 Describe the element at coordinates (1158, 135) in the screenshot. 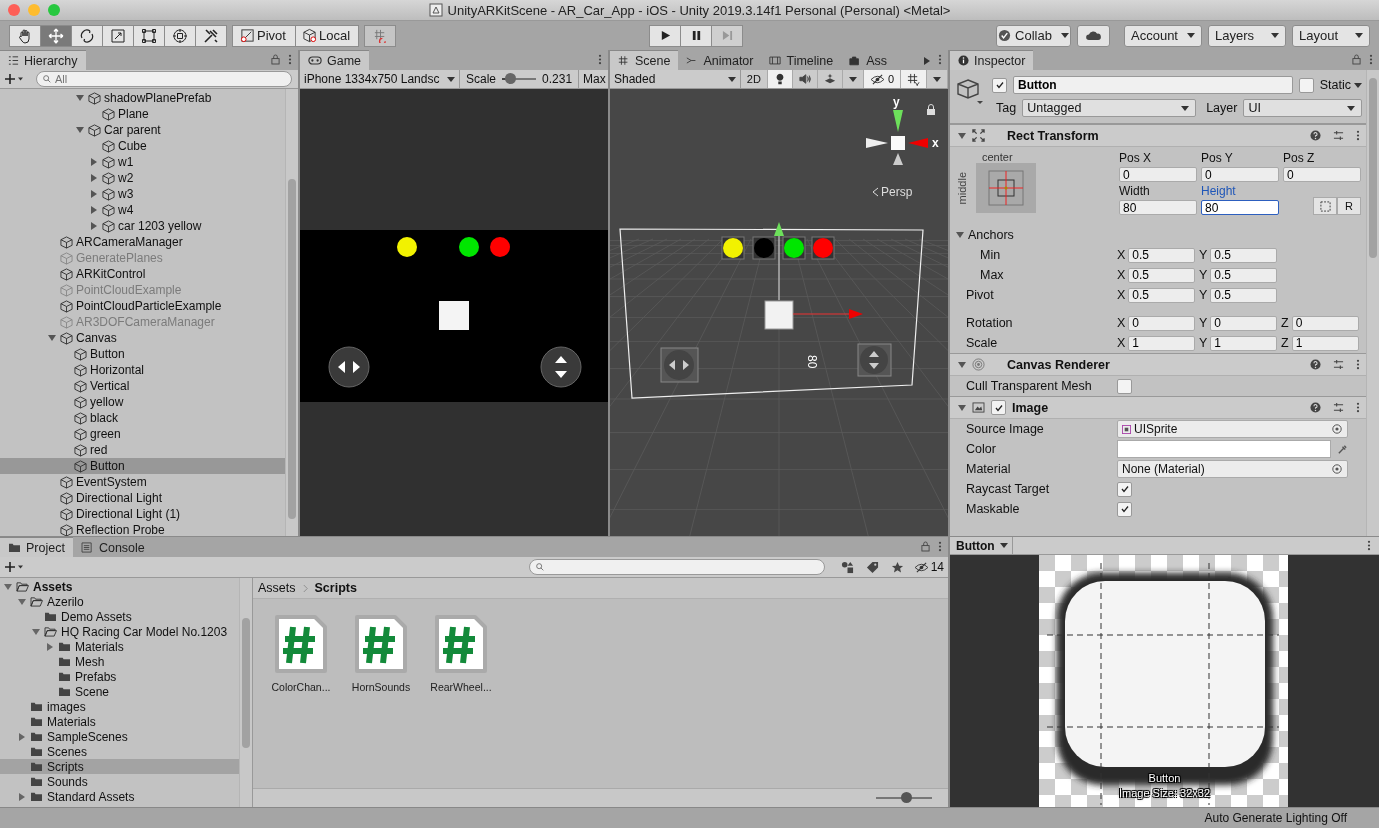

I see `component-header: Rect Transform` at that location.